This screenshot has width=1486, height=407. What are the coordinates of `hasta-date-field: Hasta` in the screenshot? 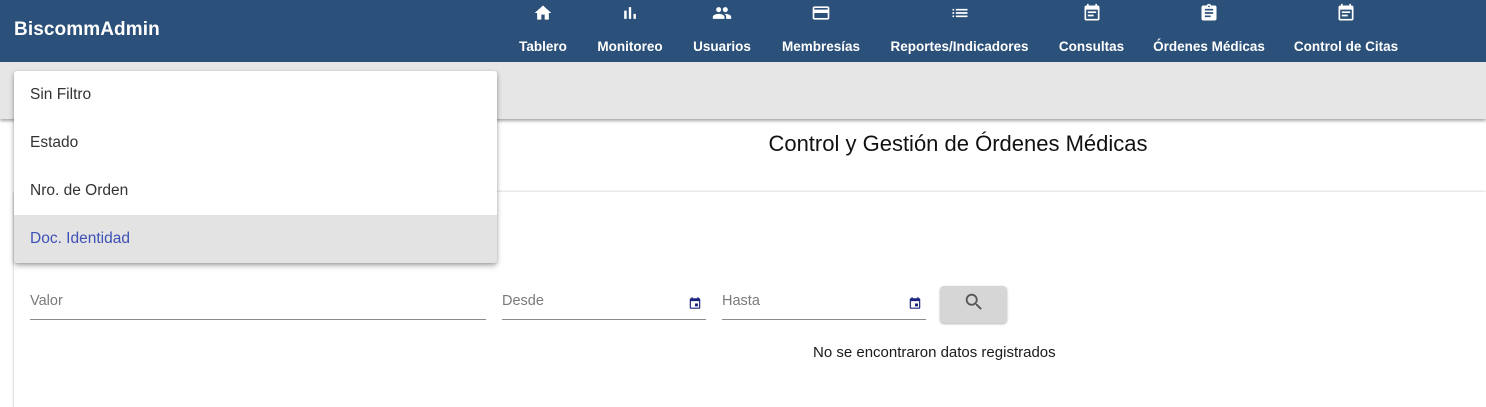 It's located at (824, 305).